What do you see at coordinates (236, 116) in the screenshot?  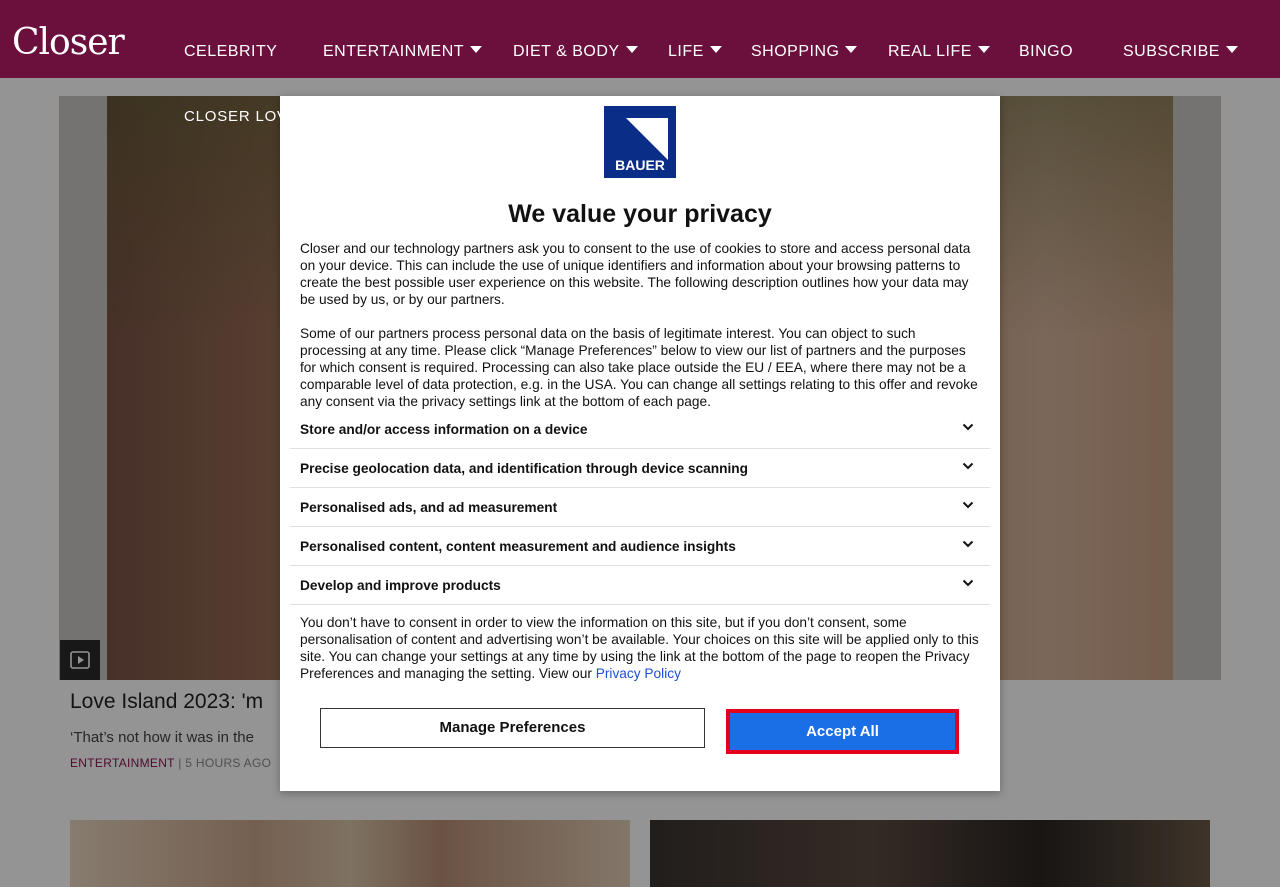 I see `hero-label: CLOSER LOV` at bounding box center [236, 116].